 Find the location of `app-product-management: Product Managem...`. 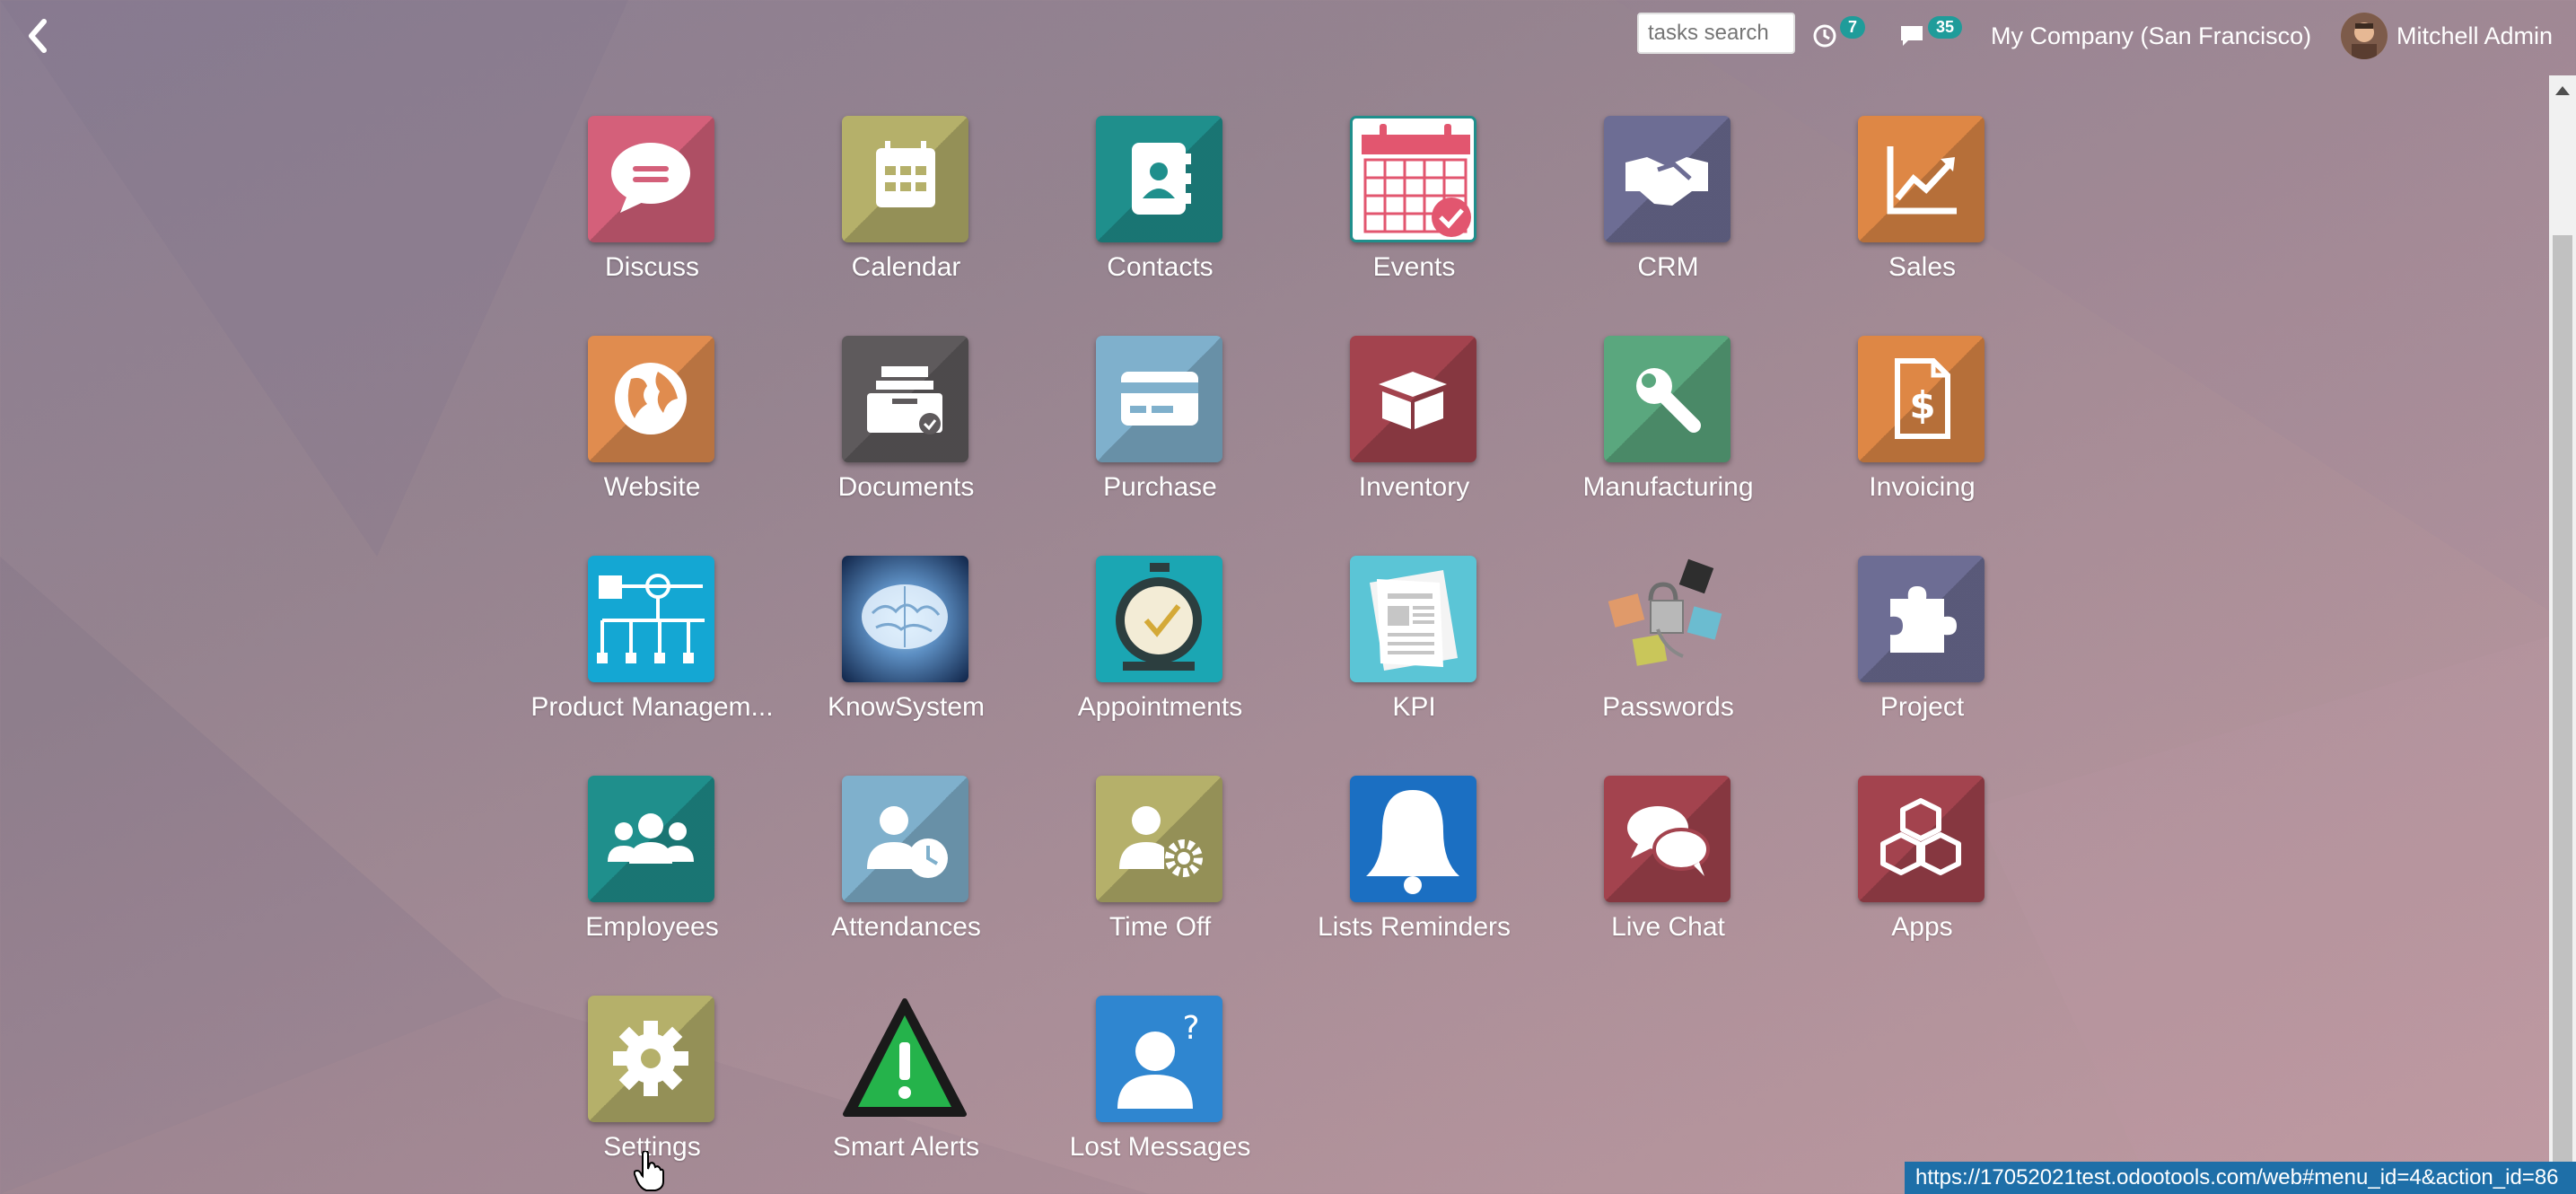

app-product-management: Product Managem... is located at coordinates (652, 659).